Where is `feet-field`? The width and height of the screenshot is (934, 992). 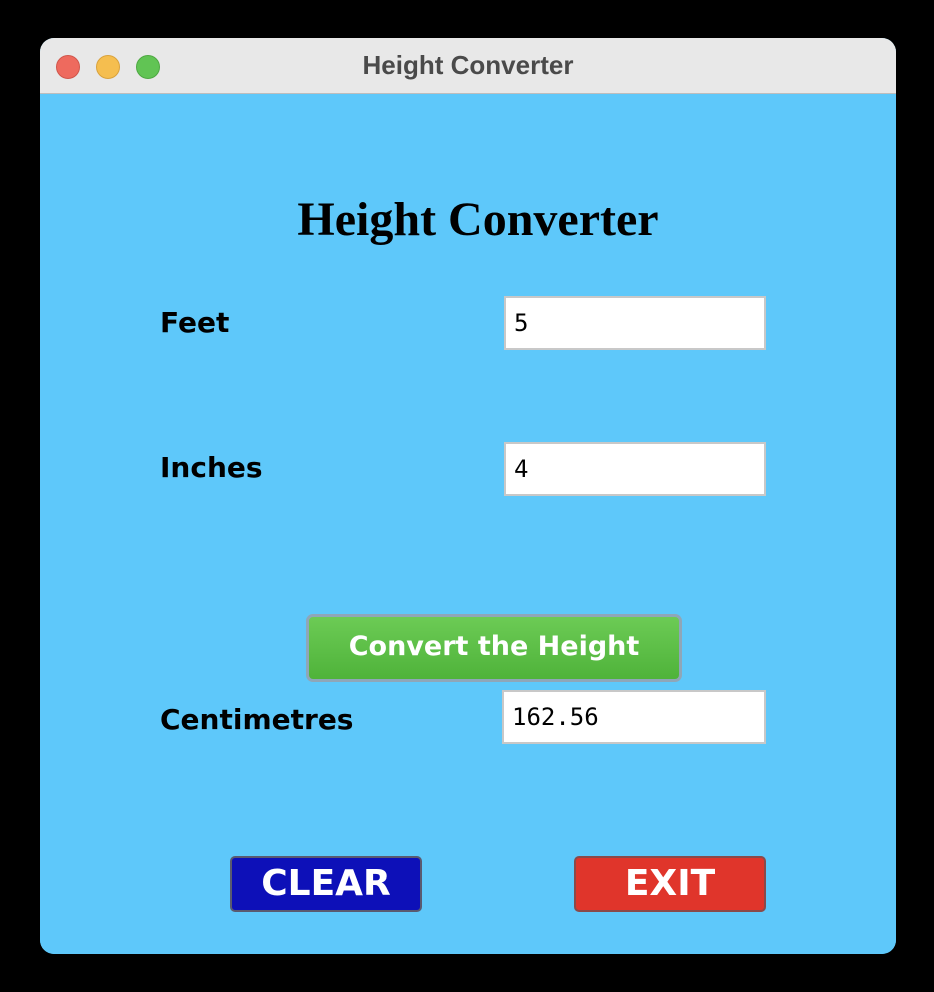
feet-field is located at coordinates (635, 323).